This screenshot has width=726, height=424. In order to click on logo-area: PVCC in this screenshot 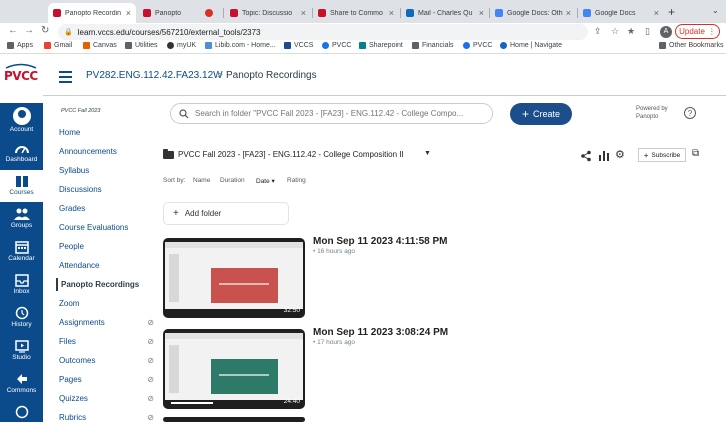, I will do `click(21, 79)`.